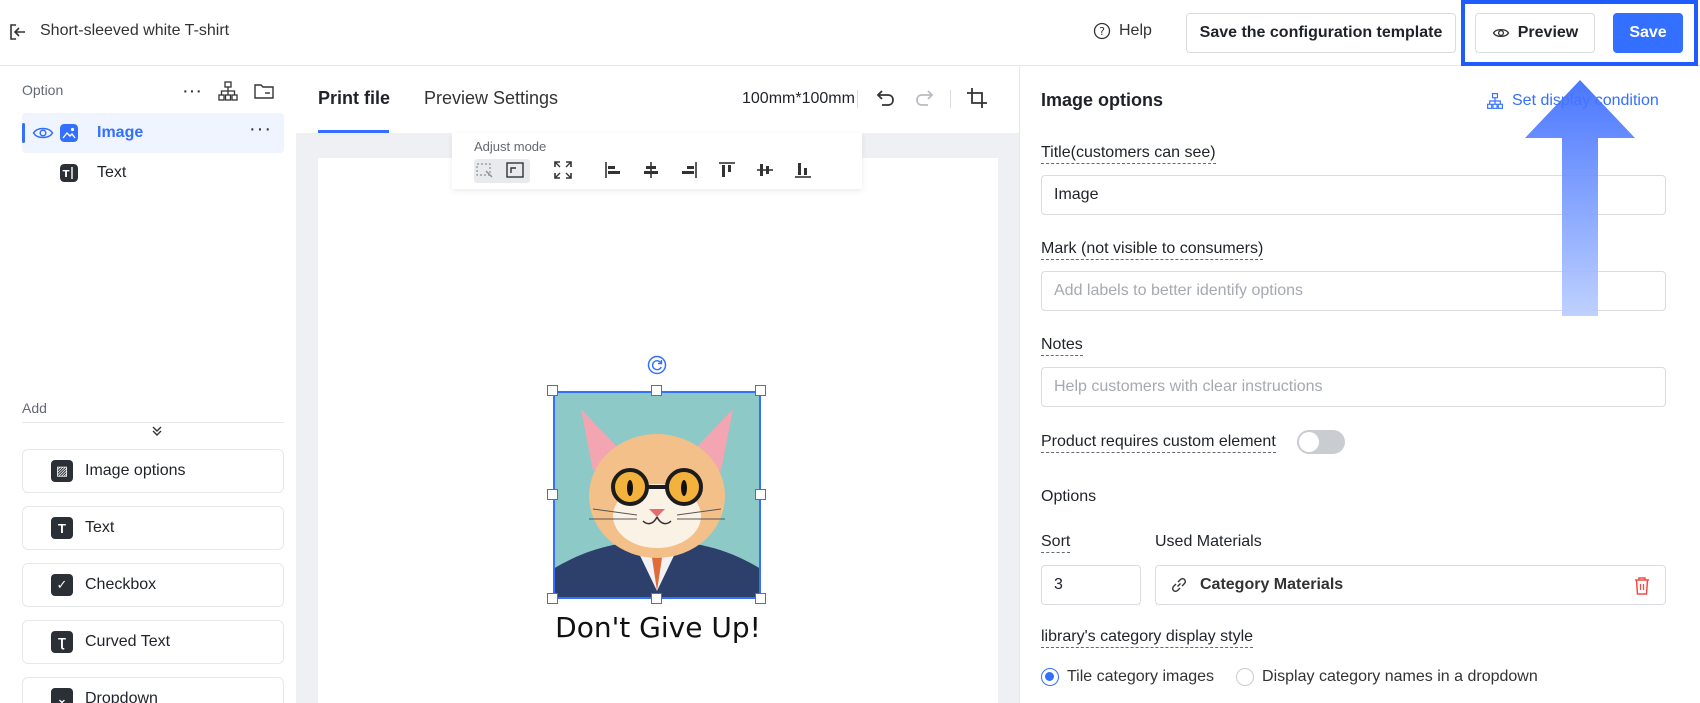  I want to click on layer-item-image: Image ···, so click(153, 133).